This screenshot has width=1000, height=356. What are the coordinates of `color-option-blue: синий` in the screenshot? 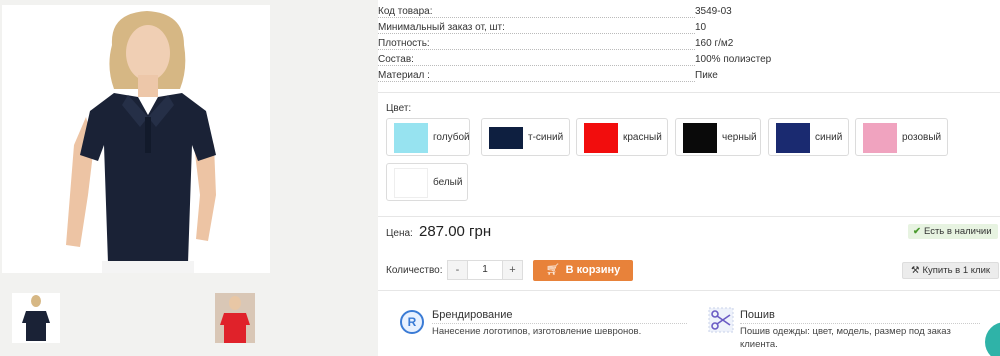 It's located at (808, 137).